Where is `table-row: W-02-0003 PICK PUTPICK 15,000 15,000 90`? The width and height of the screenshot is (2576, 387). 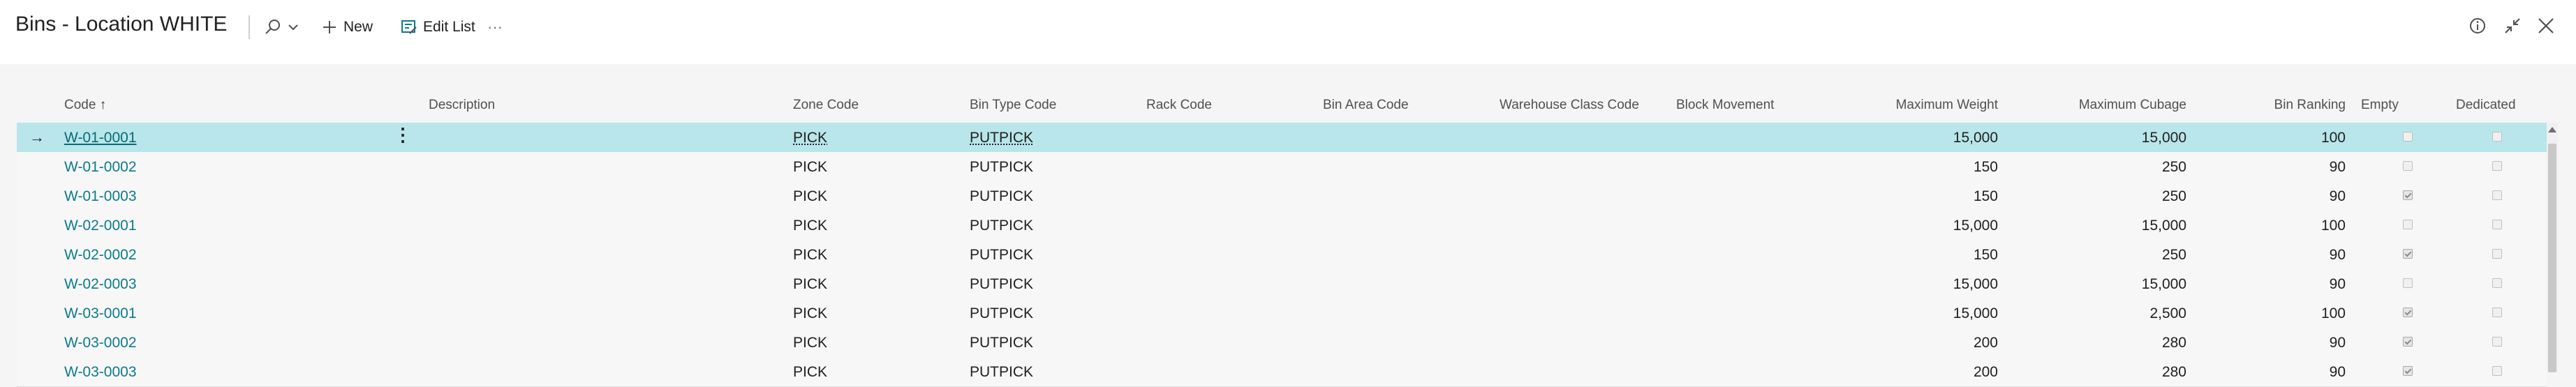 table-row: W-02-0003 PICK PUTPICK 15,000 15,000 90 is located at coordinates (1282, 284).